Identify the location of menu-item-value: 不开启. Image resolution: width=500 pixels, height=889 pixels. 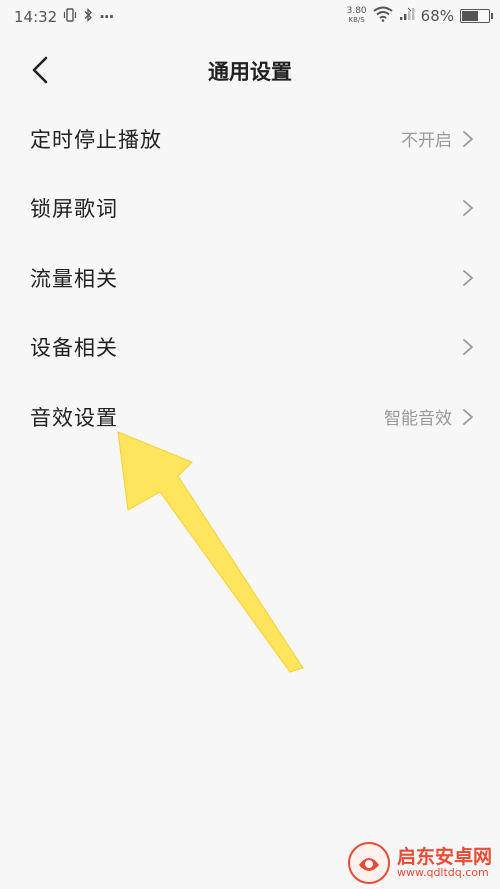
(426, 141).